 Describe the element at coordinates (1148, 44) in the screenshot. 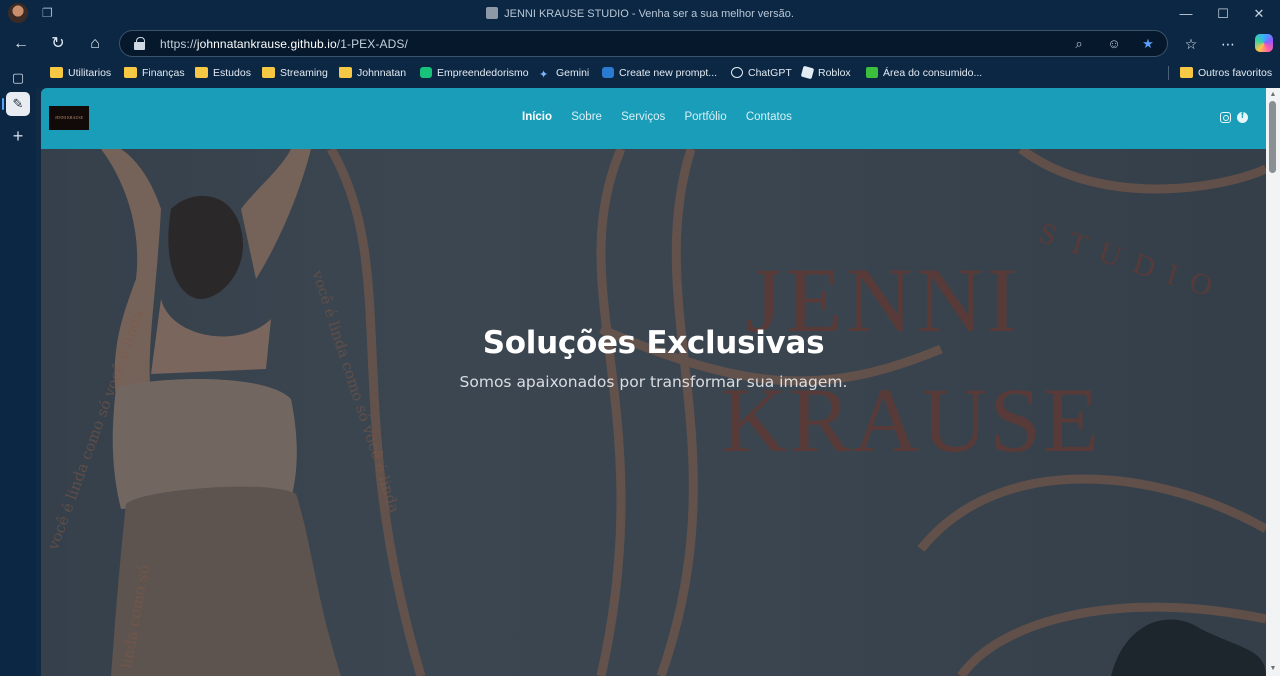

I see `favorite-star-icon: ★` at that location.